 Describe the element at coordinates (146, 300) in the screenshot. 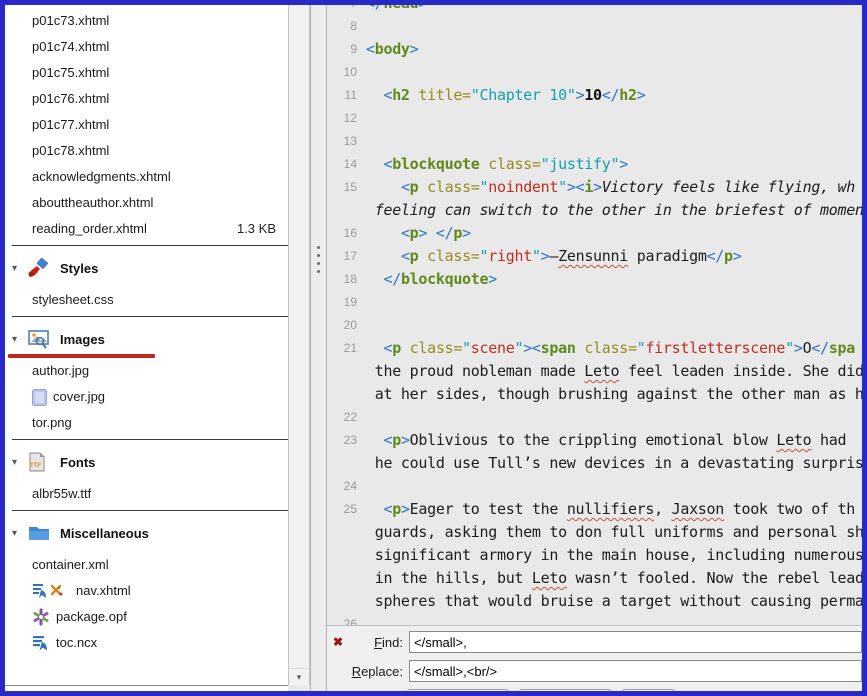

I see `file-item-stylesheet.css: stylesheet.css` at that location.